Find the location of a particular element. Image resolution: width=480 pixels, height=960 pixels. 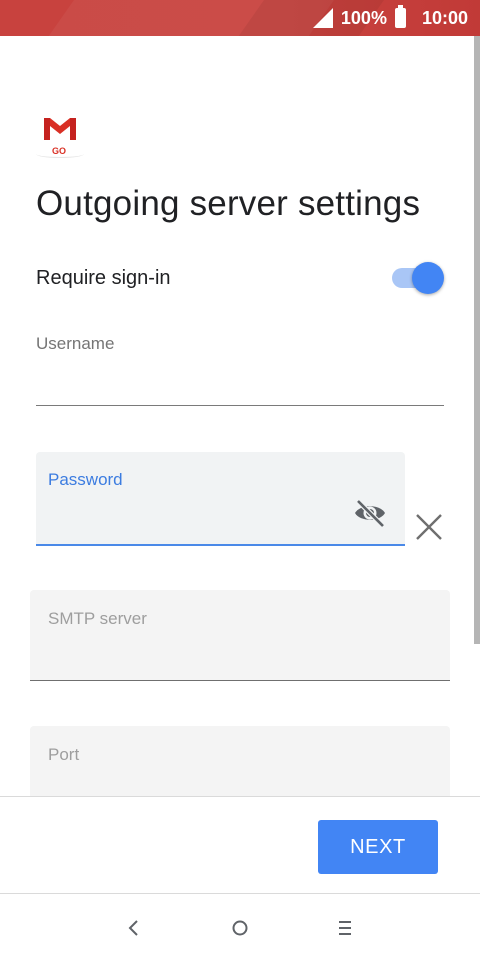

clock: 10:00 is located at coordinates (444, 17).